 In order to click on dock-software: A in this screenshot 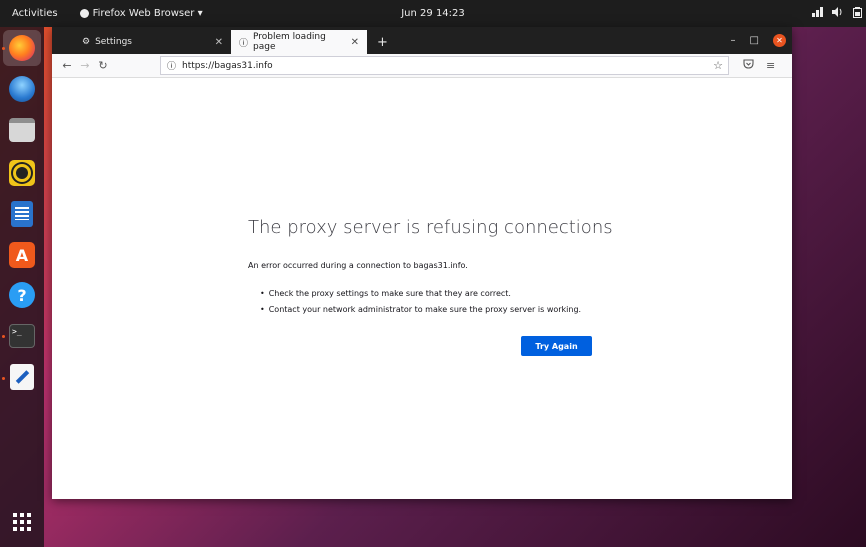, I will do `click(22, 255)`.